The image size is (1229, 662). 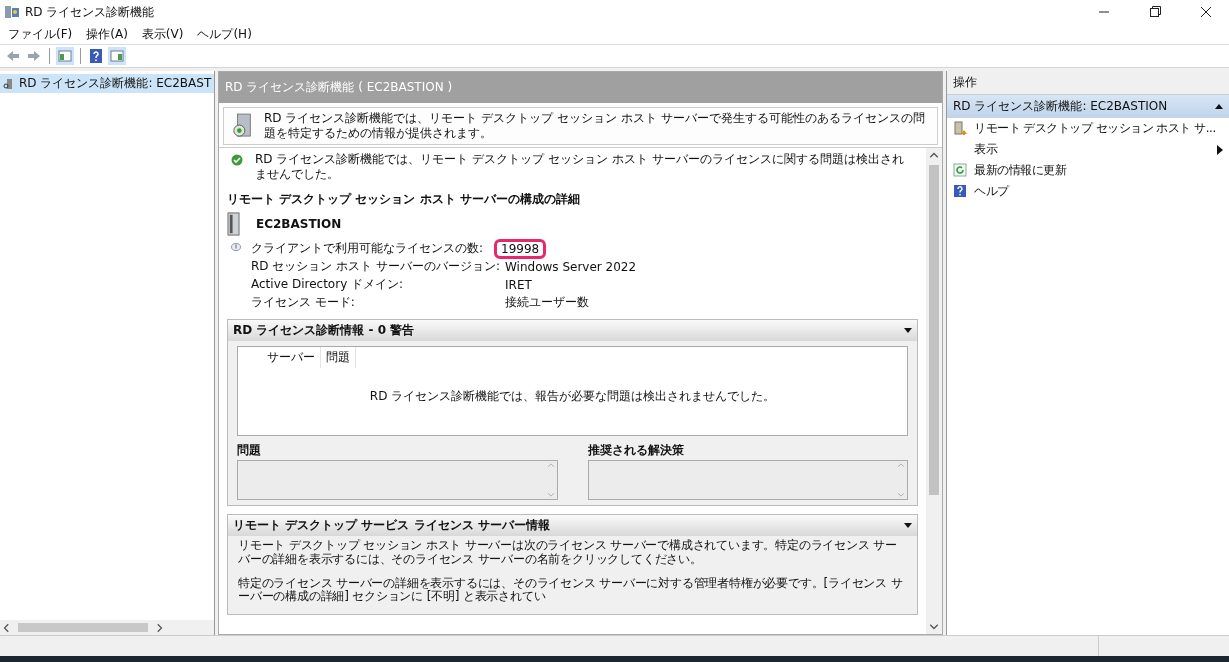 I want to click on column-header: サーバー, so click(x=291, y=357).